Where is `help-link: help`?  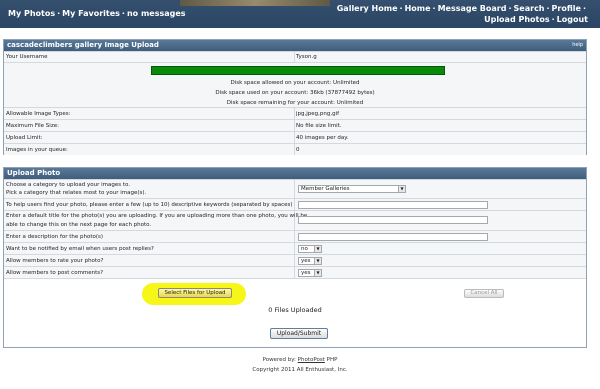 help-link: help is located at coordinates (577, 45).